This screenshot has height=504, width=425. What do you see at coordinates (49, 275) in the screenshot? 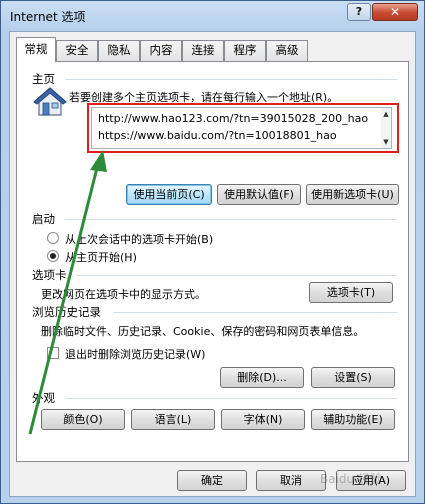
I see `tabs-section-label: 选项卡` at bounding box center [49, 275].